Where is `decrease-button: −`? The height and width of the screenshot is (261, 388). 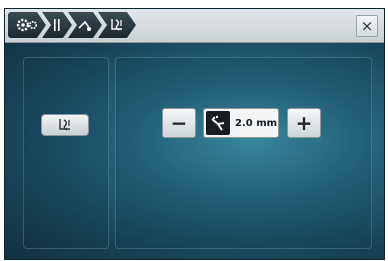 decrease-button: − is located at coordinates (179, 123).